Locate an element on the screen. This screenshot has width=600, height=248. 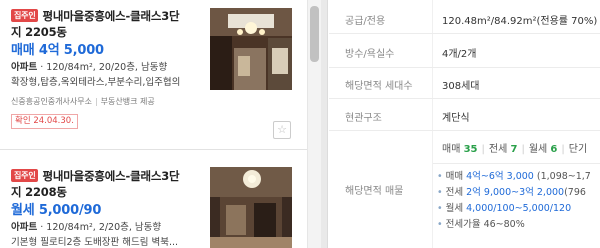
listing-features: 확장형,탑층,옥외테라스,부분수리,입주협의 is located at coordinates (96, 82).